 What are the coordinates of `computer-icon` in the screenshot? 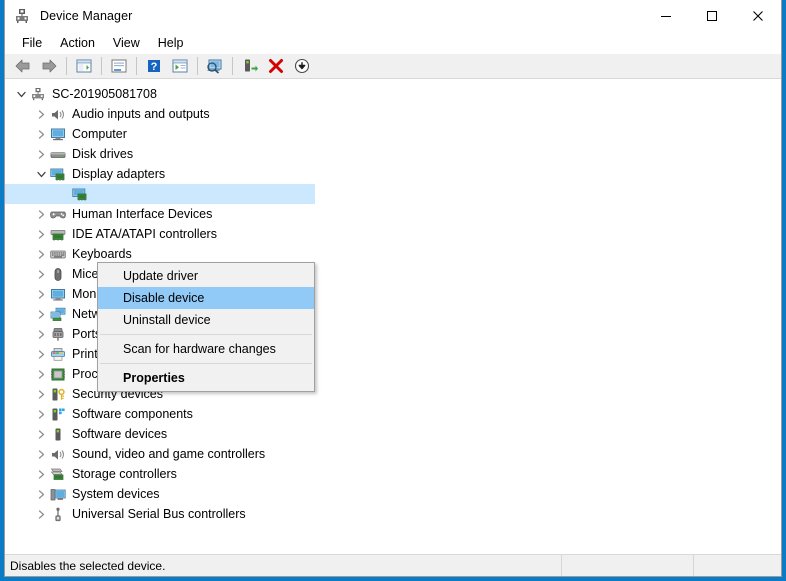 It's located at (58, 134).